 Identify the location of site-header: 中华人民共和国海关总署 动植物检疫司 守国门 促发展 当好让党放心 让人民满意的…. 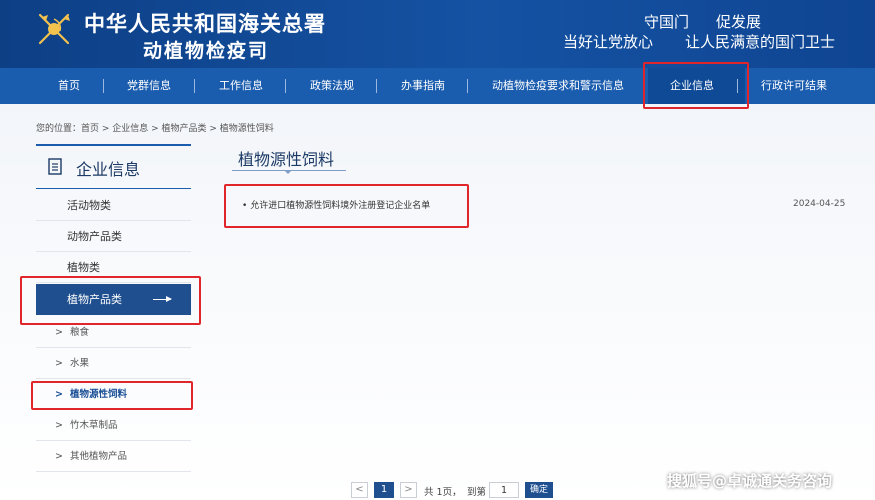
(437, 34).